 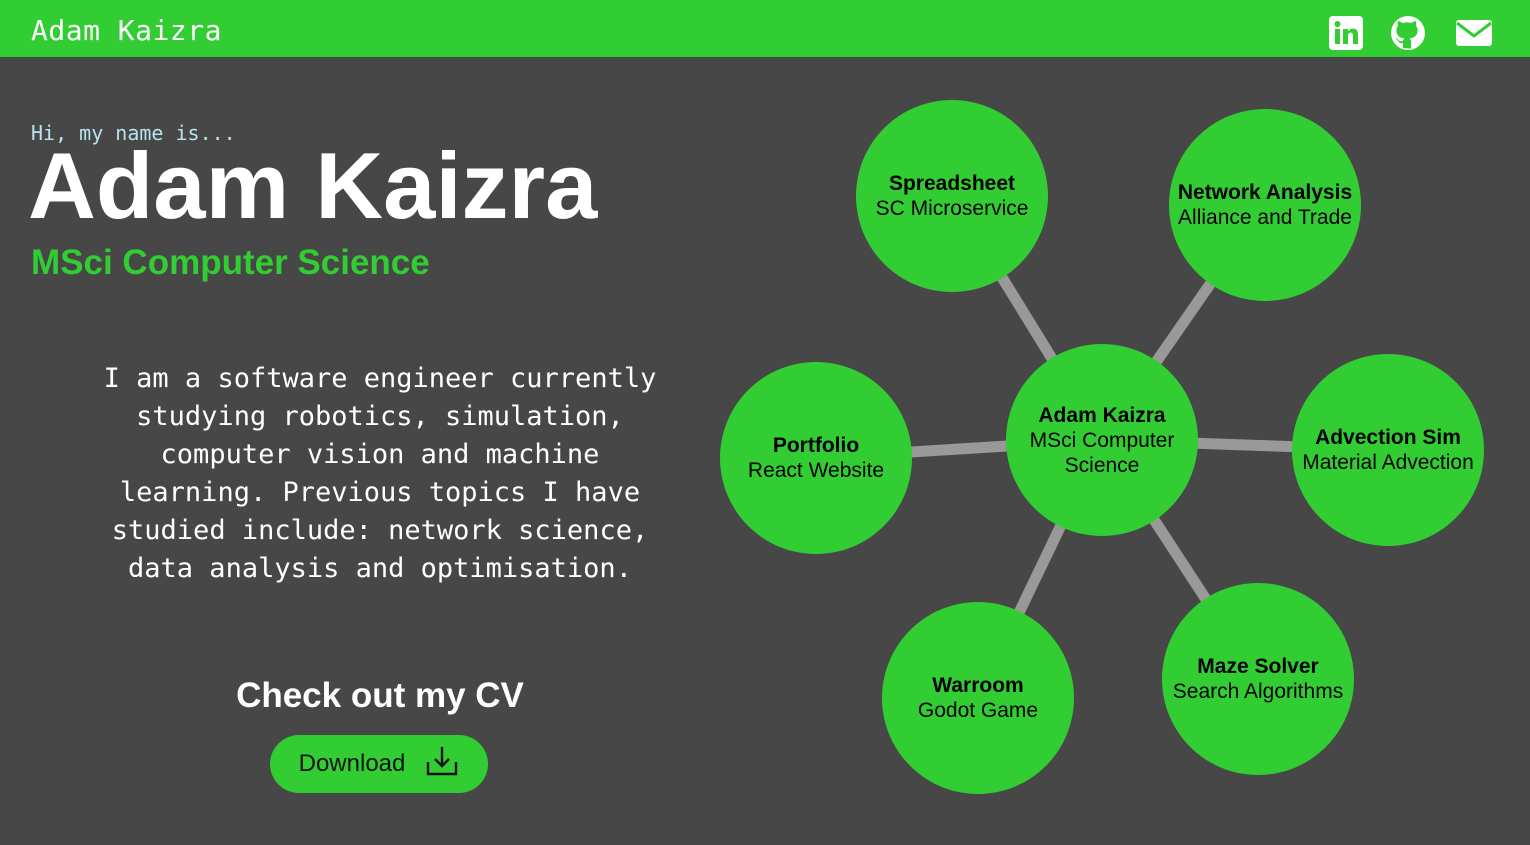 I want to click on github-icon, so click(x=1408, y=33).